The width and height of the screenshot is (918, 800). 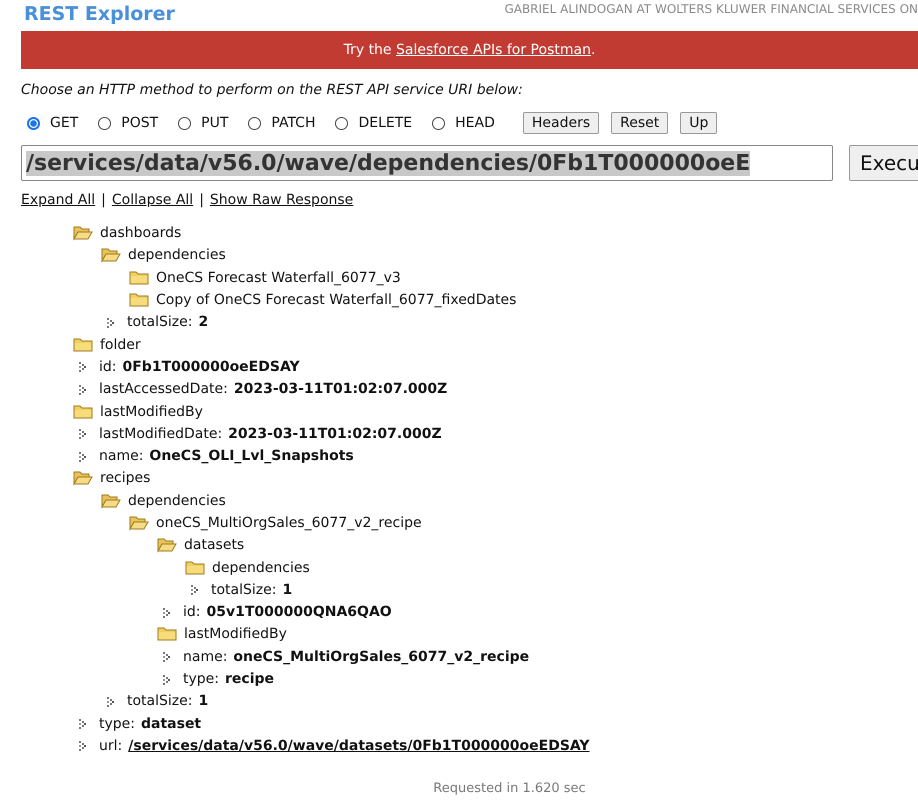 I want to click on uri-field: /services/data/v56.0/wave/dependencies/0Fb1T000000oeE, so click(x=427, y=163).